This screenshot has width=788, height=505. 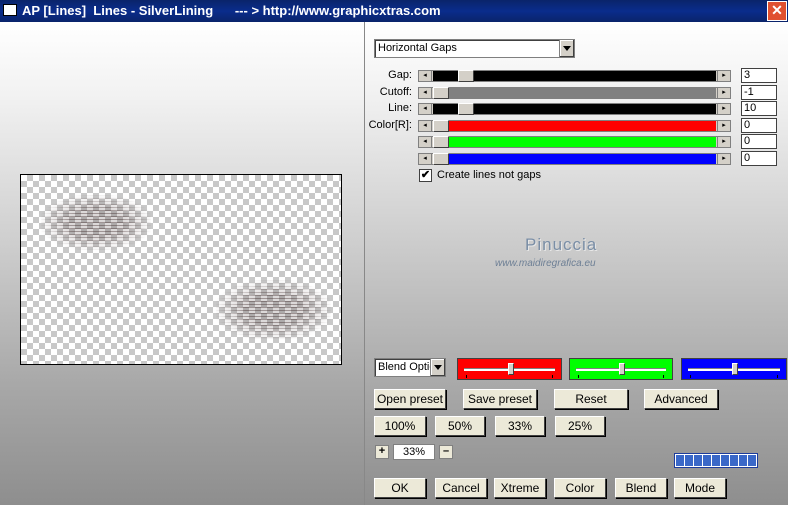 I want to click on line-slider-thumb, so click(x=466, y=109).